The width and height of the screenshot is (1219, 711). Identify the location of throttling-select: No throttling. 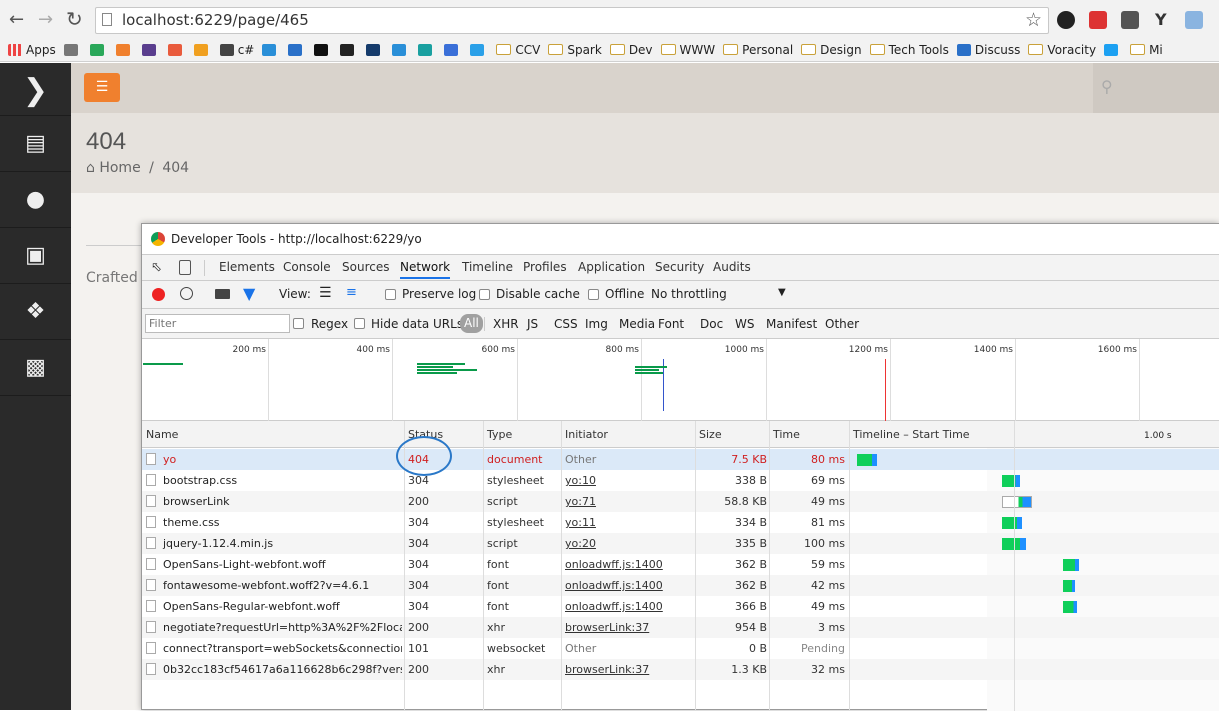
(689, 294).